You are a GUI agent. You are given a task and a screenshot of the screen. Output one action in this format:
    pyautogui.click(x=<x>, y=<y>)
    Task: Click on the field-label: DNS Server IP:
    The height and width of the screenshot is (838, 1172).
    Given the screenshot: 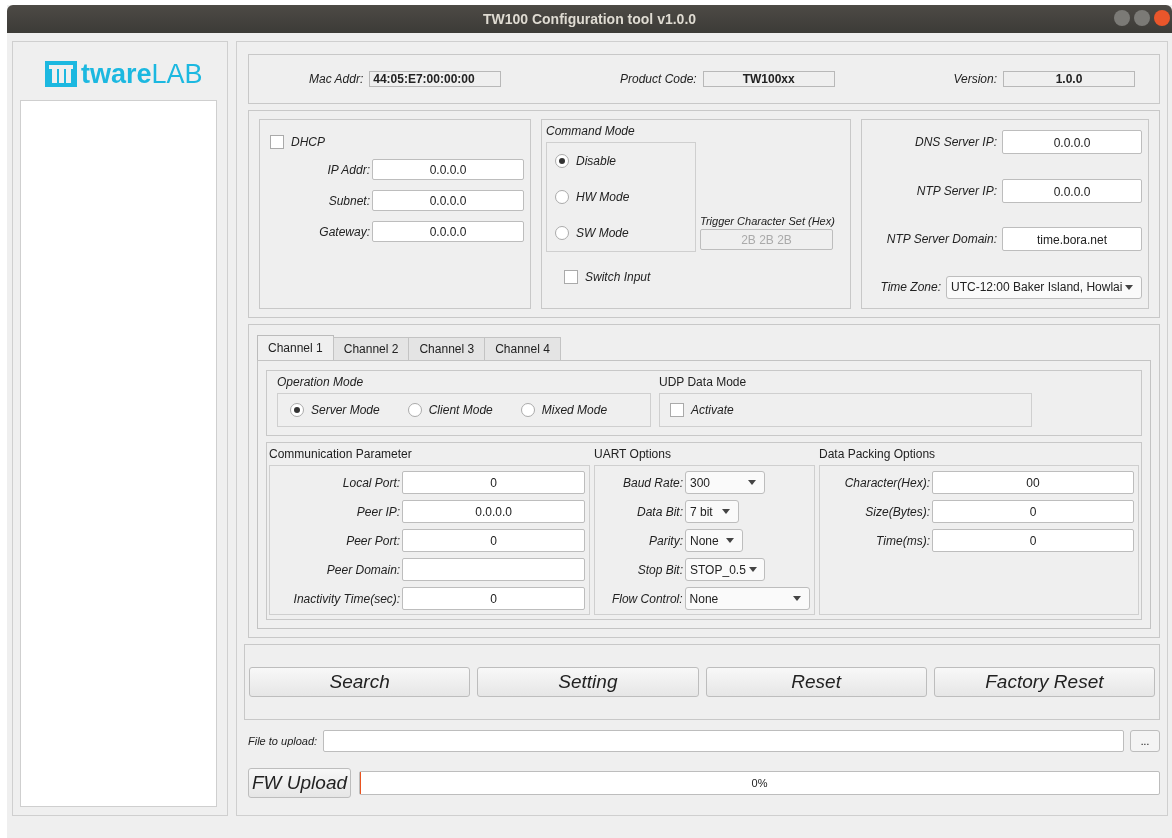 What is the action you would take?
    pyautogui.click(x=955, y=142)
    